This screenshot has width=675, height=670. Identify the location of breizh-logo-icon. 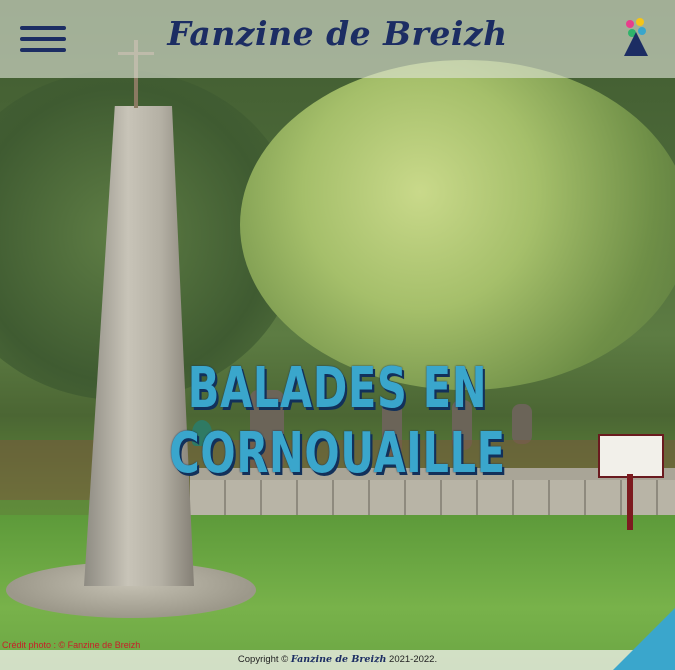
(636, 37).